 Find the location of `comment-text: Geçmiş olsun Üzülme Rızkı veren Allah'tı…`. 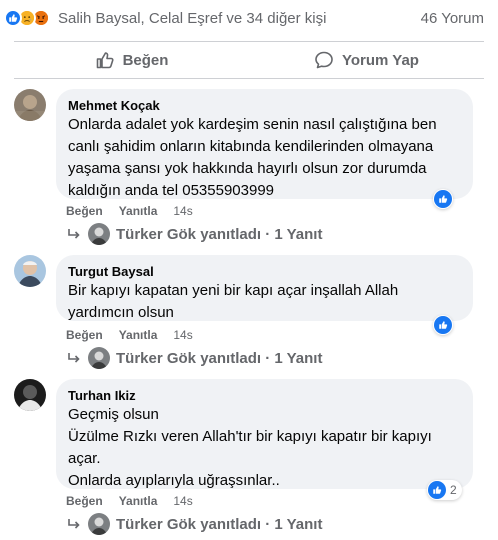

comment-text: Geçmiş olsun Üzülme Rızkı veren Allah'tı… is located at coordinates (250, 447).